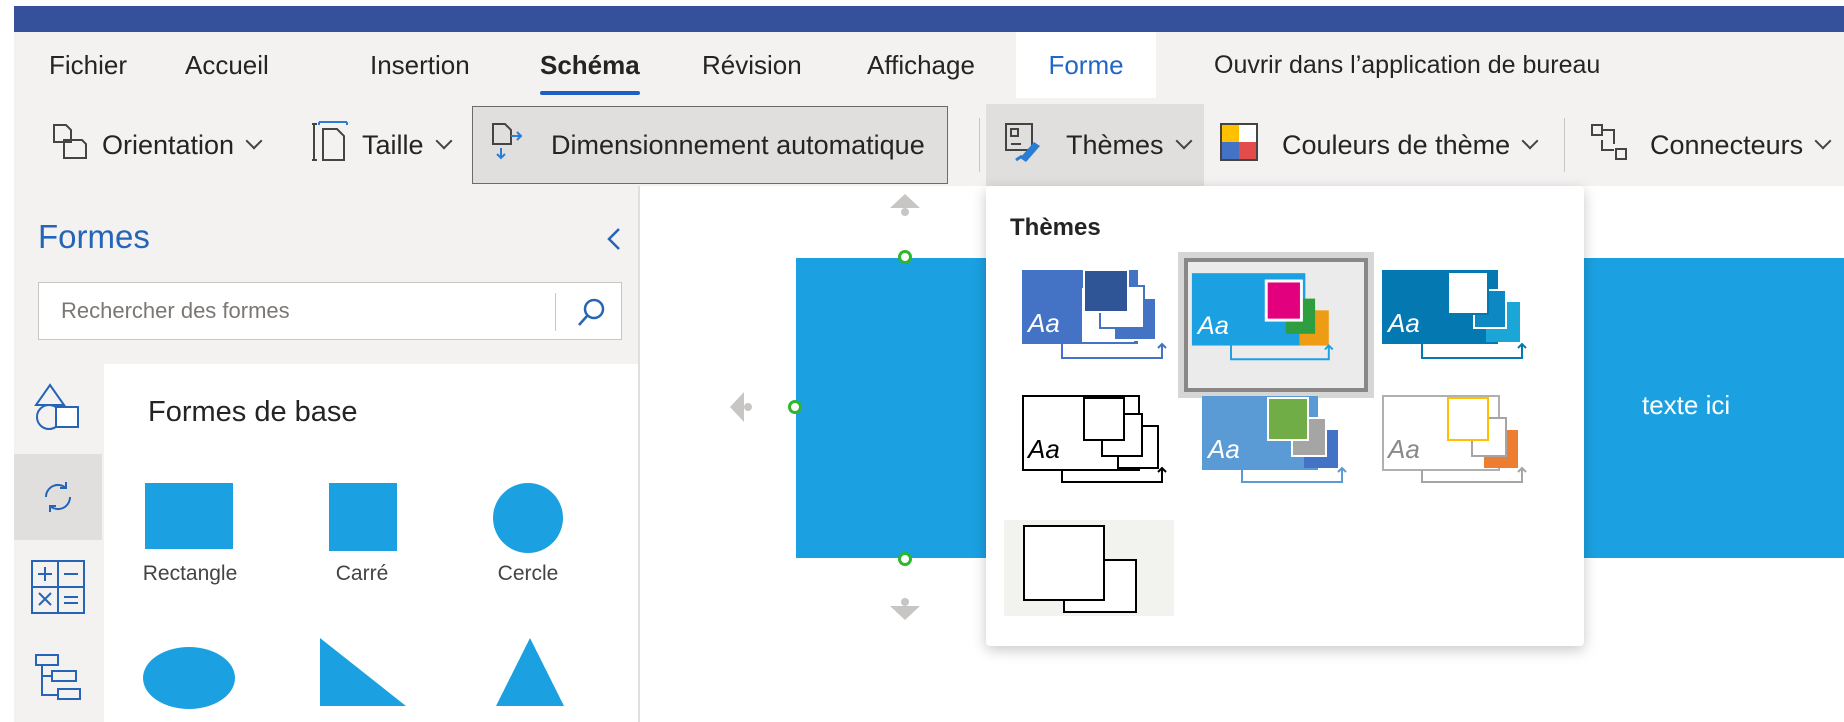 This screenshot has width=1844, height=722. I want to click on category-cycle, so click(58, 497).